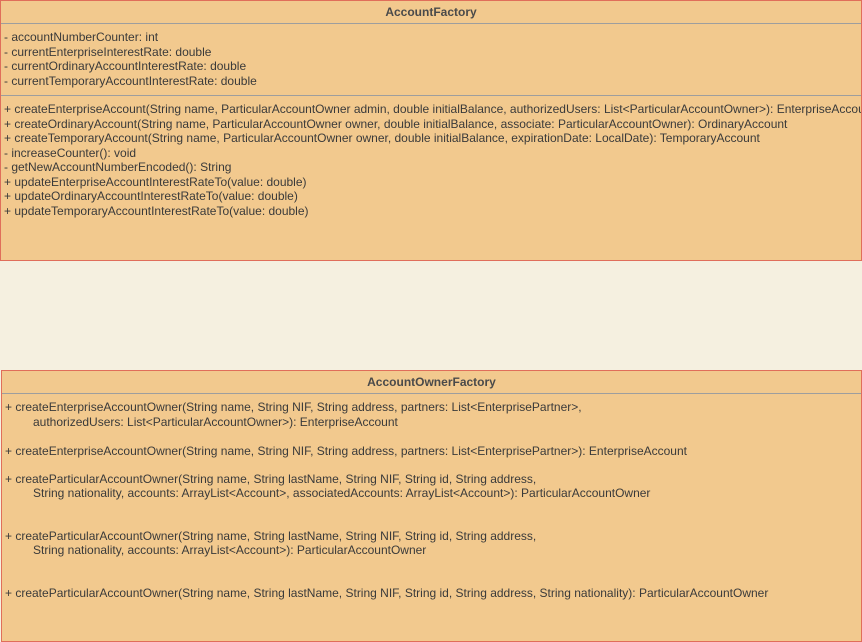 The image size is (862, 642). I want to click on attribute: - accountNumberCounter: int, so click(81, 37).